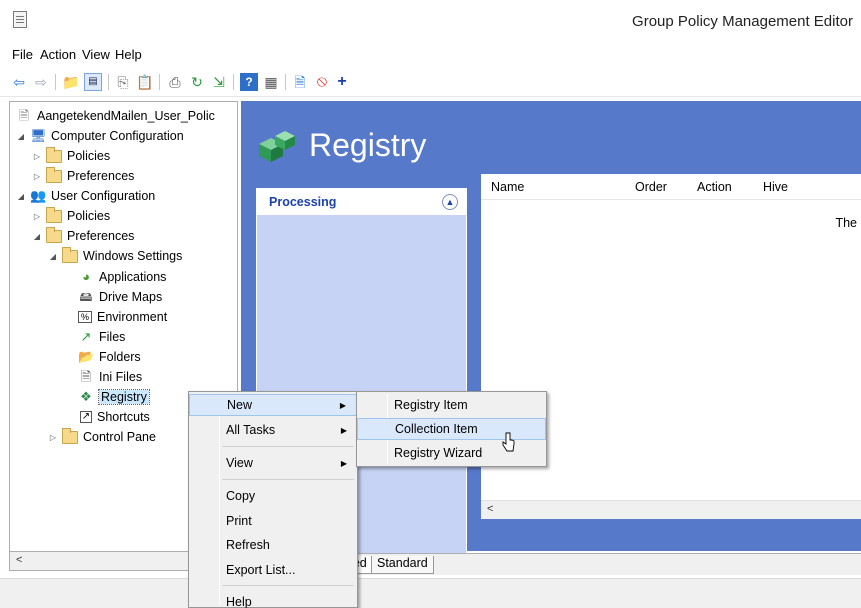  I want to click on title-bar: Group Policy Management Editor, so click(430, 20).